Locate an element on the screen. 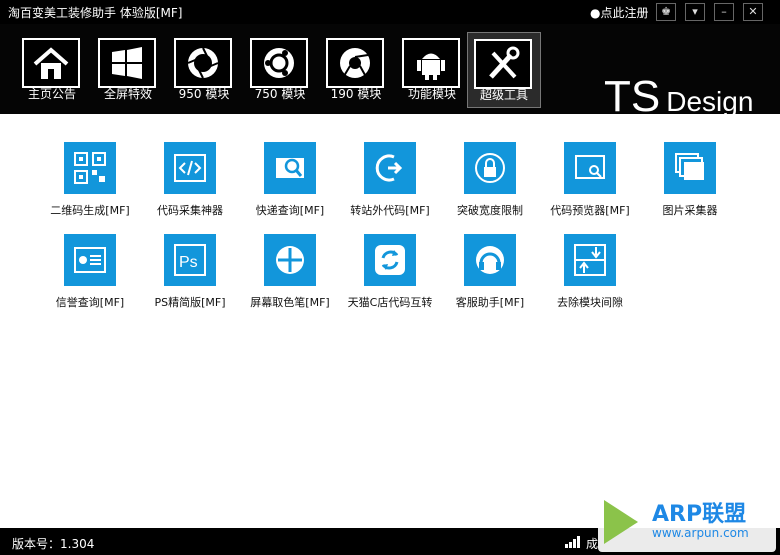 Image resolution: width=780 pixels, height=555 pixels. tool-service-helper: 客服助手[MF] is located at coordinates (490, 257).